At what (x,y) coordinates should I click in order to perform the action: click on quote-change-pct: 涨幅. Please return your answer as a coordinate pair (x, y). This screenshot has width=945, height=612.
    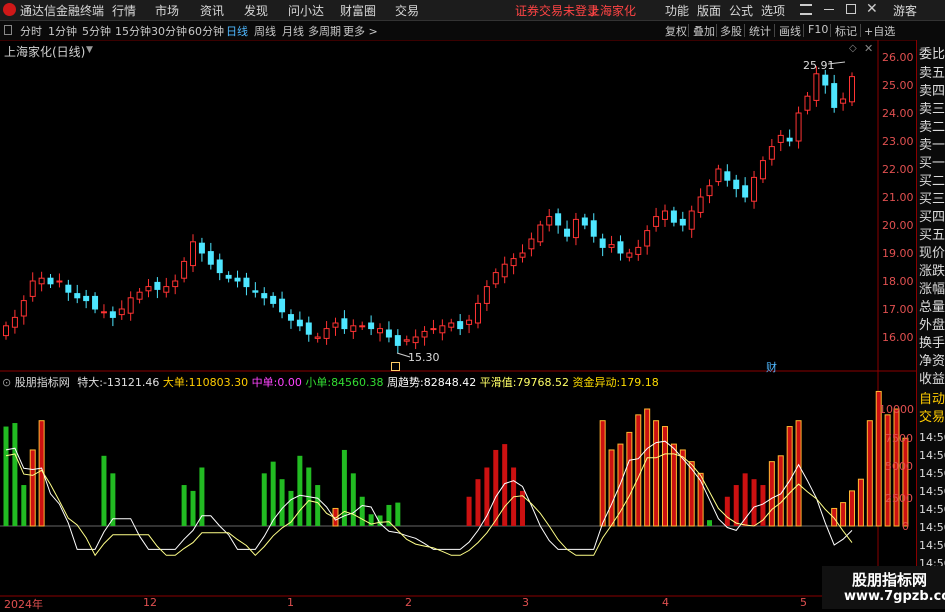
    Looking at the image, I should click on (932, 290).